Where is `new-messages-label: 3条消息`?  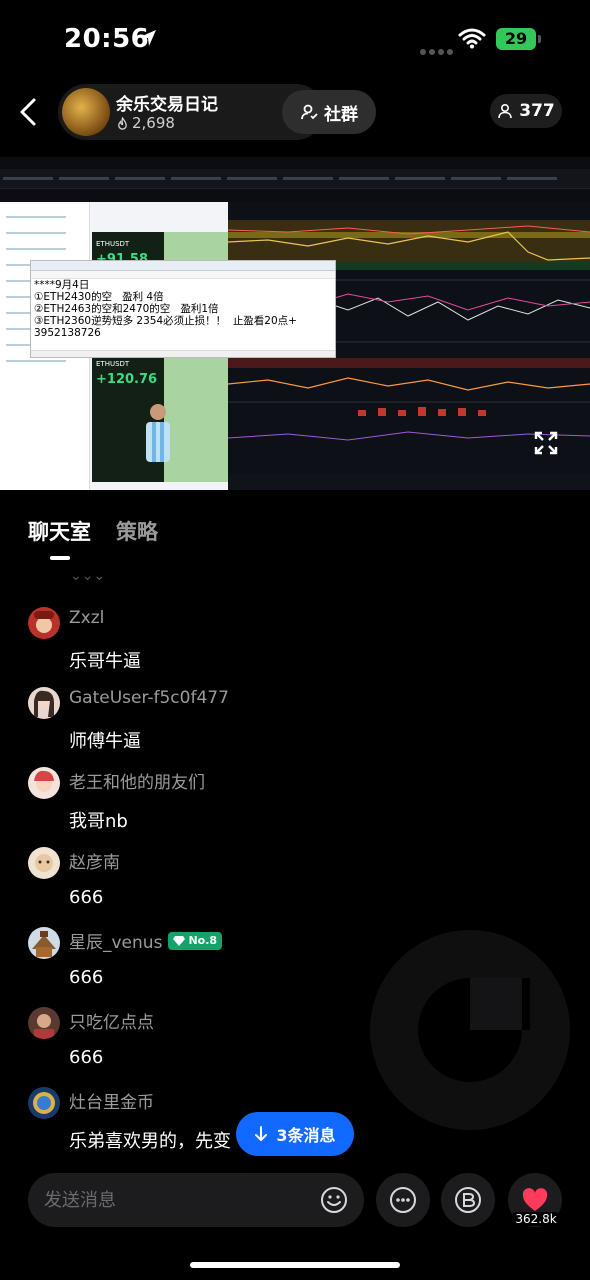 new-messages-label: 3条消息 is located at coordinates (306, 1135).